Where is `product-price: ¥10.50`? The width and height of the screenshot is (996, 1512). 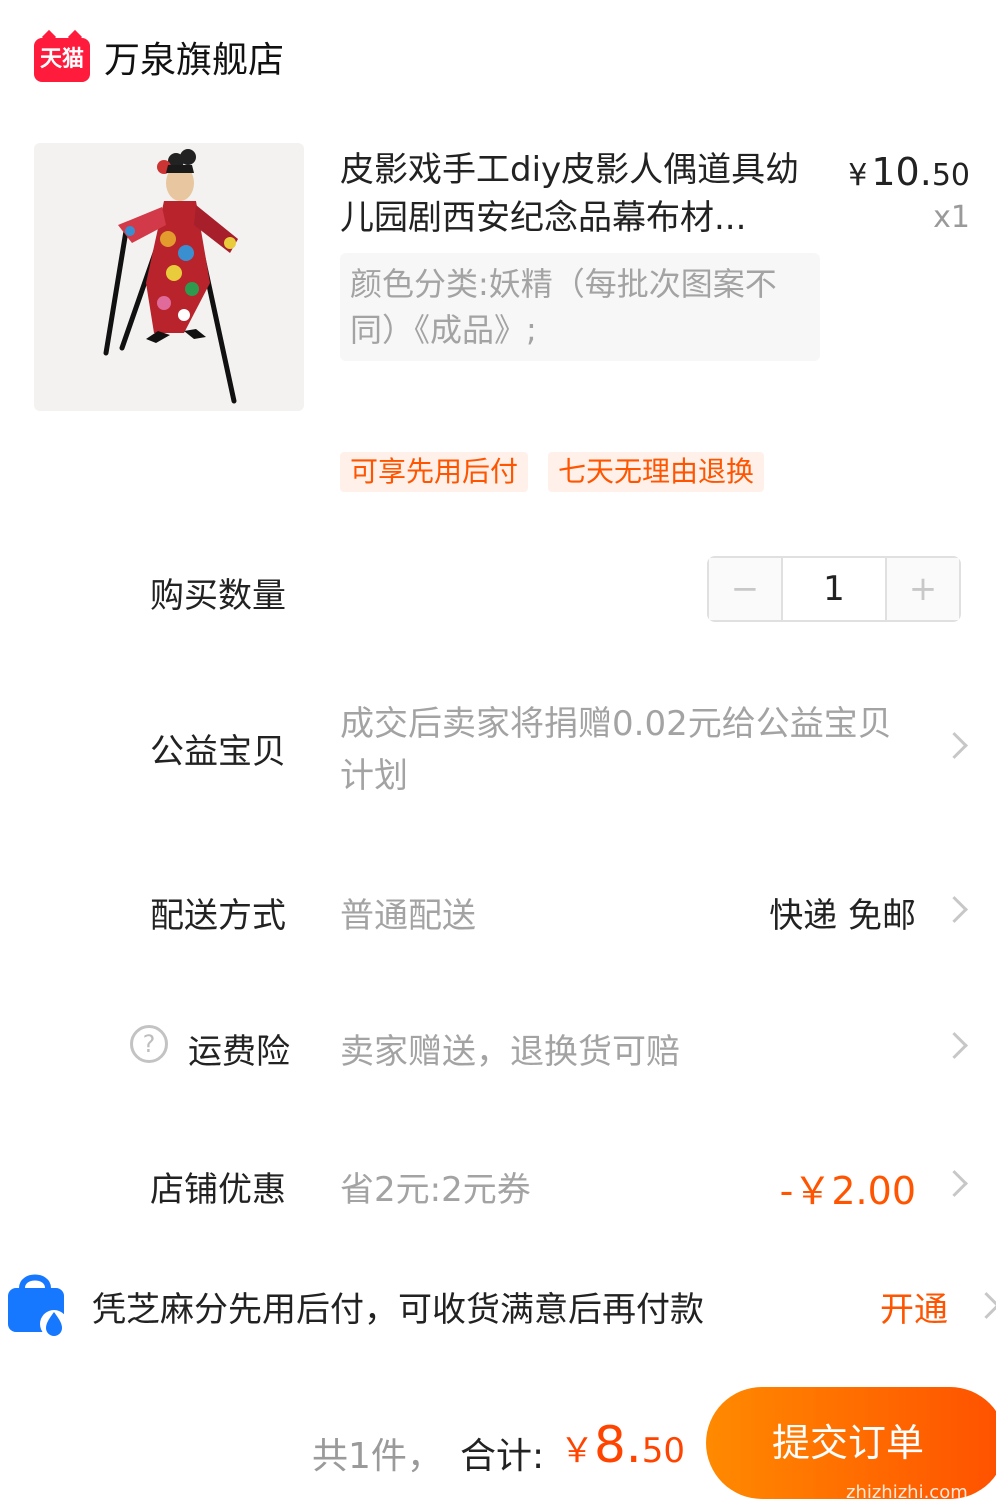
product-price: ¥10.50 is located at coordinates (909, 172).